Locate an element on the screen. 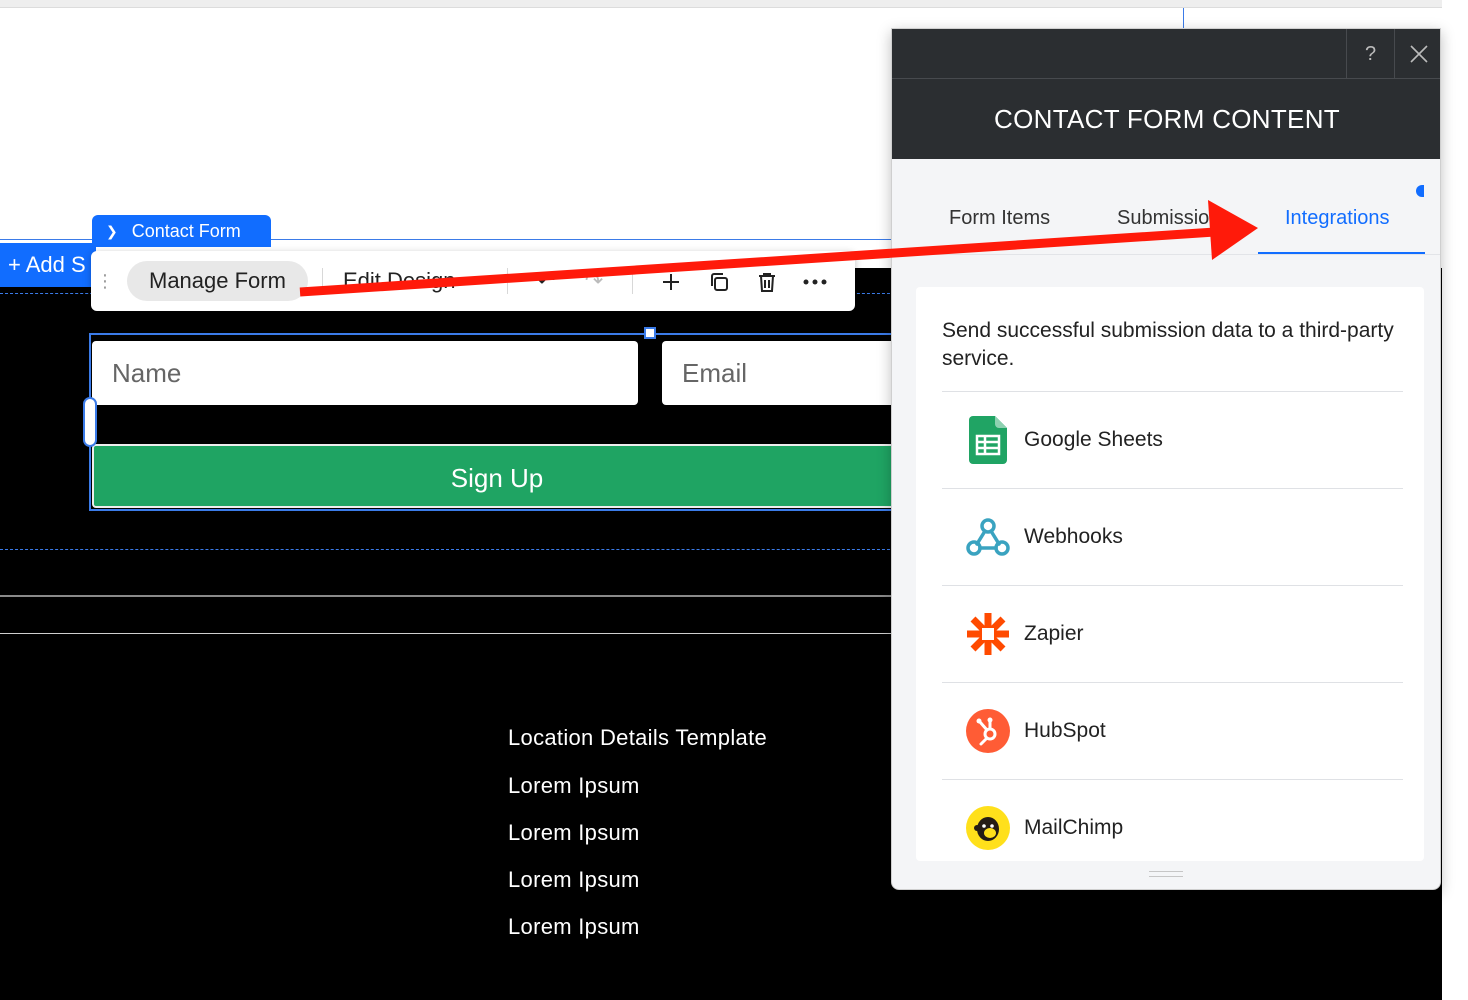 This screenshot has width=1468, height=1000. google-sheets-icon is located at coordinates (988, 440).